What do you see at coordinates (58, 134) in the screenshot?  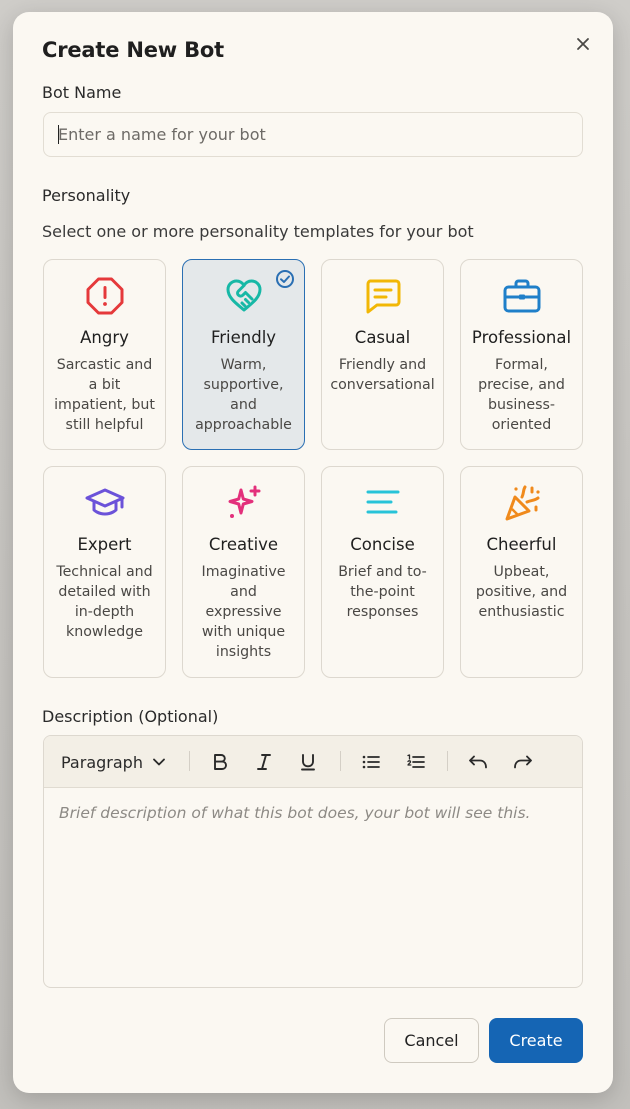 I see `text-cursor` at bounding box center [58, 134].